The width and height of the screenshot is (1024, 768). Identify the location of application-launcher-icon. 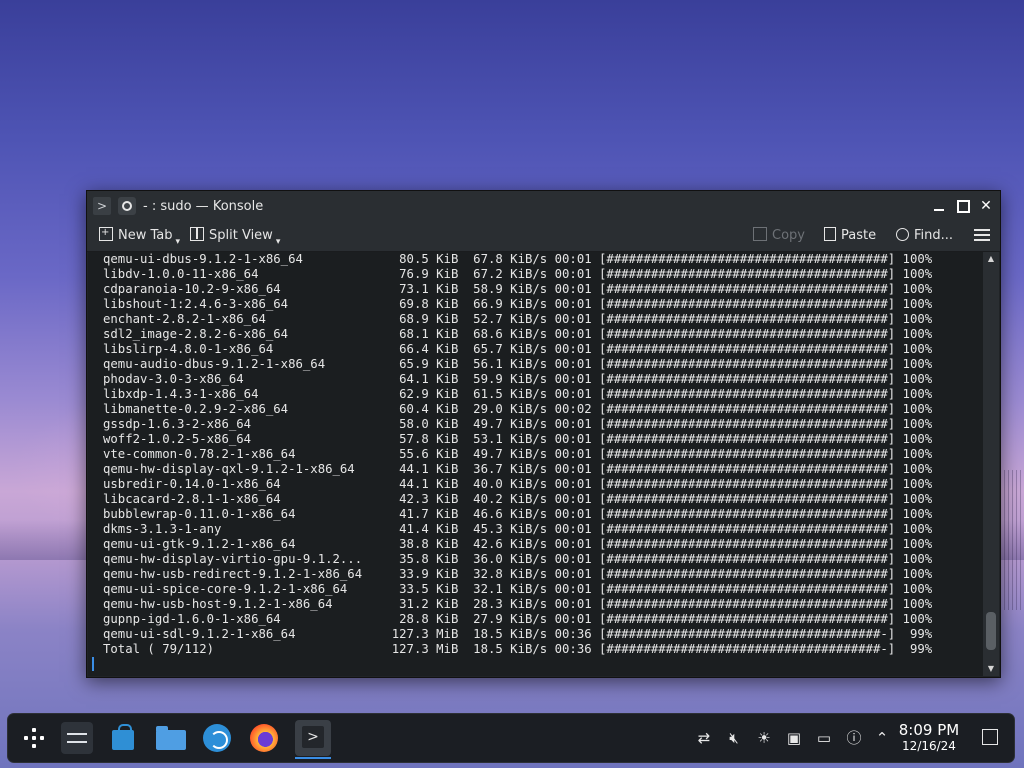
(34, 738).